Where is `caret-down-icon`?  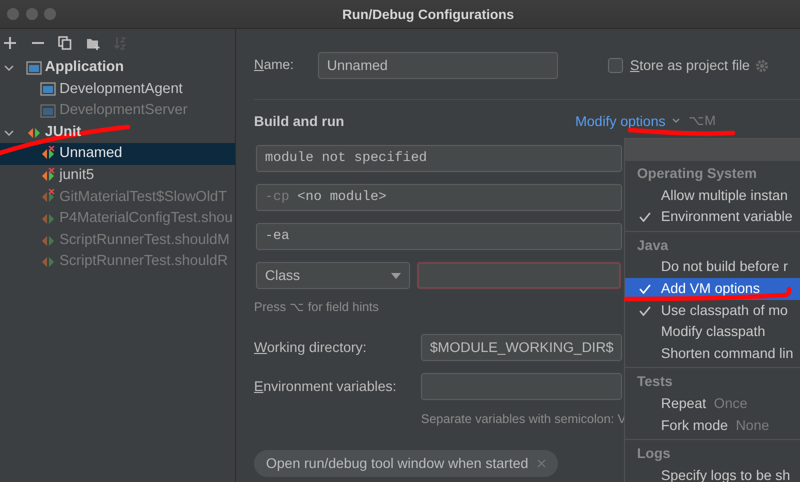
caret-down-icon is located at coordinates (396, 275).